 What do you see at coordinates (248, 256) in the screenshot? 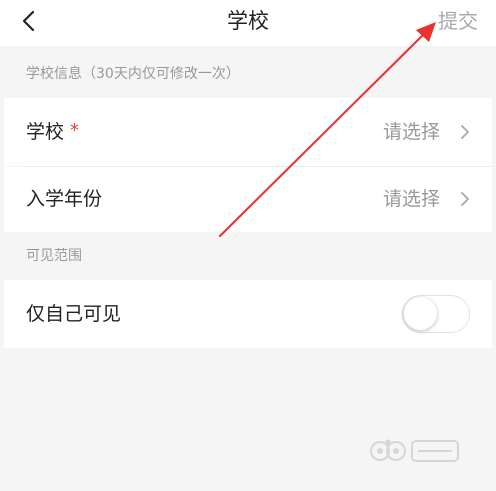
I see `section-label-visibility: 可见范围` at bounding box center [248, 256].